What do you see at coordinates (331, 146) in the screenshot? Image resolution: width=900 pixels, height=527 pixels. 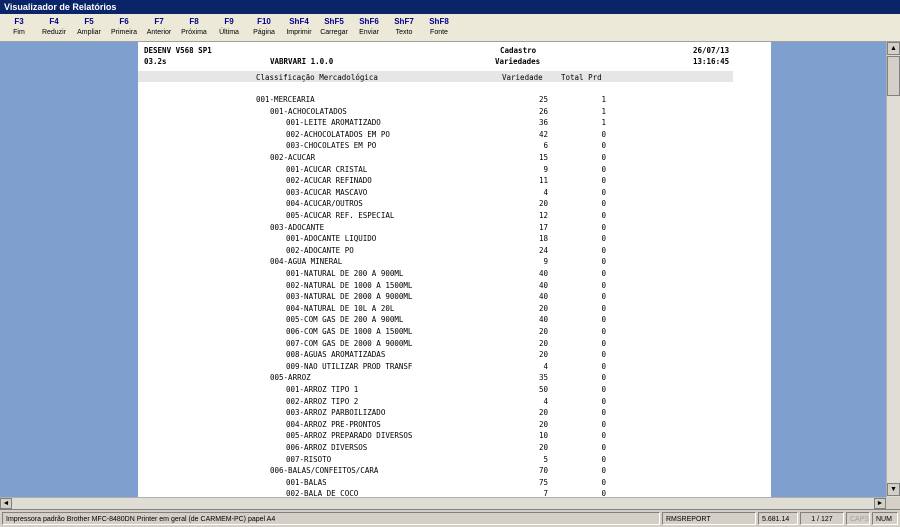 I see `row-classification: 003-CHOCOLATES EM PO` at bounding box center [331, 146].